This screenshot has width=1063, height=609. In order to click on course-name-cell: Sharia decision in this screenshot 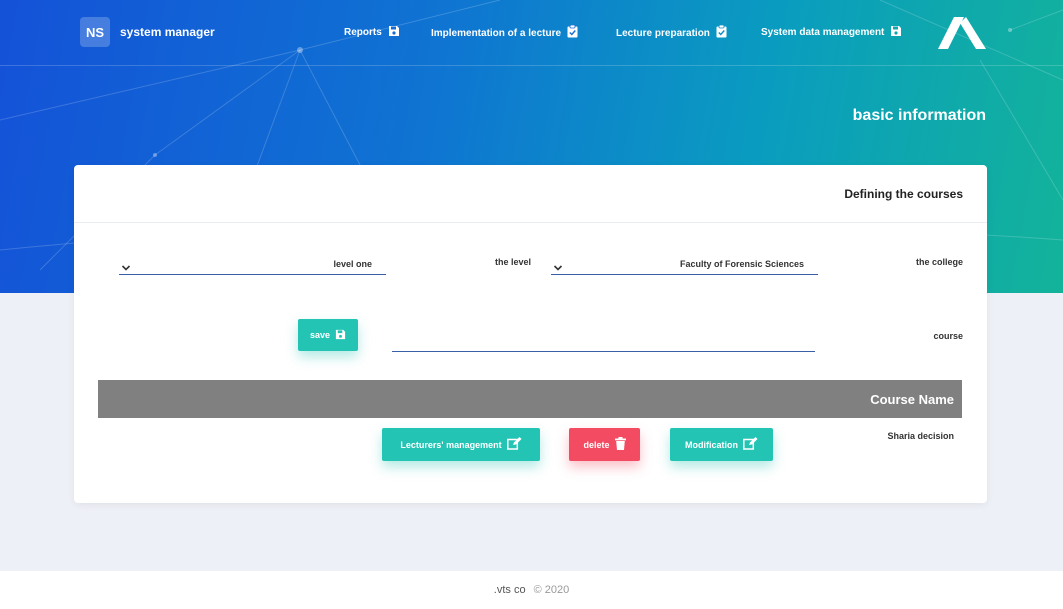, I will do `click(920, 436)`.